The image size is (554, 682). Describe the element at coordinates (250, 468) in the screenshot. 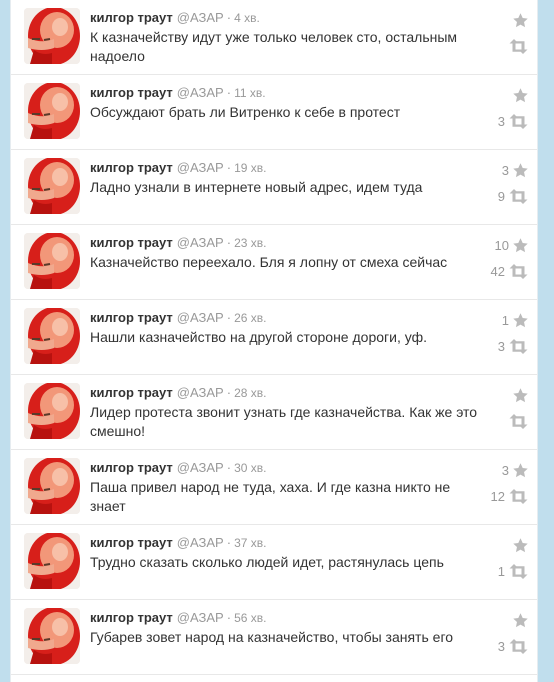

I see `tweet-timestamp: 30 хв.` at that location.